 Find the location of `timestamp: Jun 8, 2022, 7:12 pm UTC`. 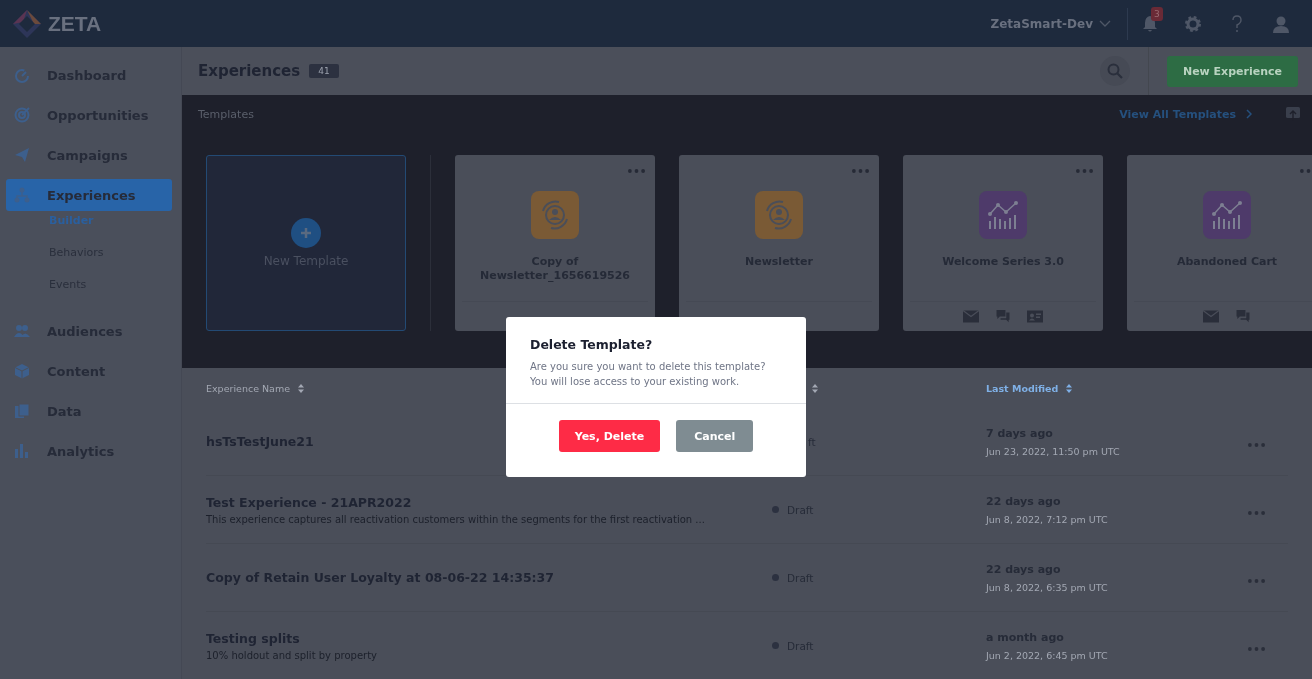

timestamp: Jun 8, 2022, 7:12 pm UTC is located at coordinates (1047, 519).